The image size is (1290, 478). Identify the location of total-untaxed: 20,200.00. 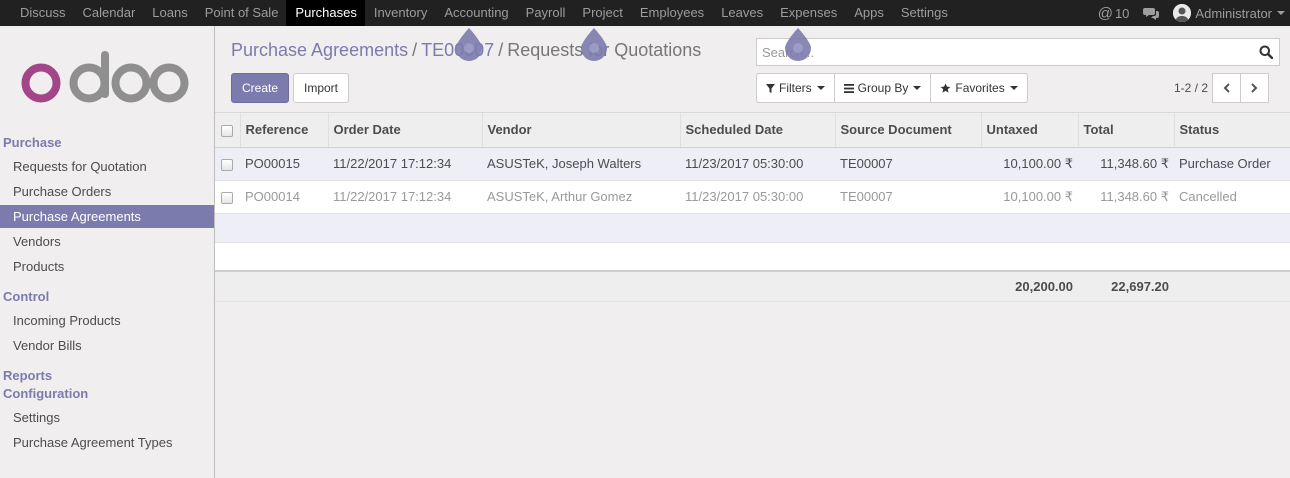
(1029, 286).